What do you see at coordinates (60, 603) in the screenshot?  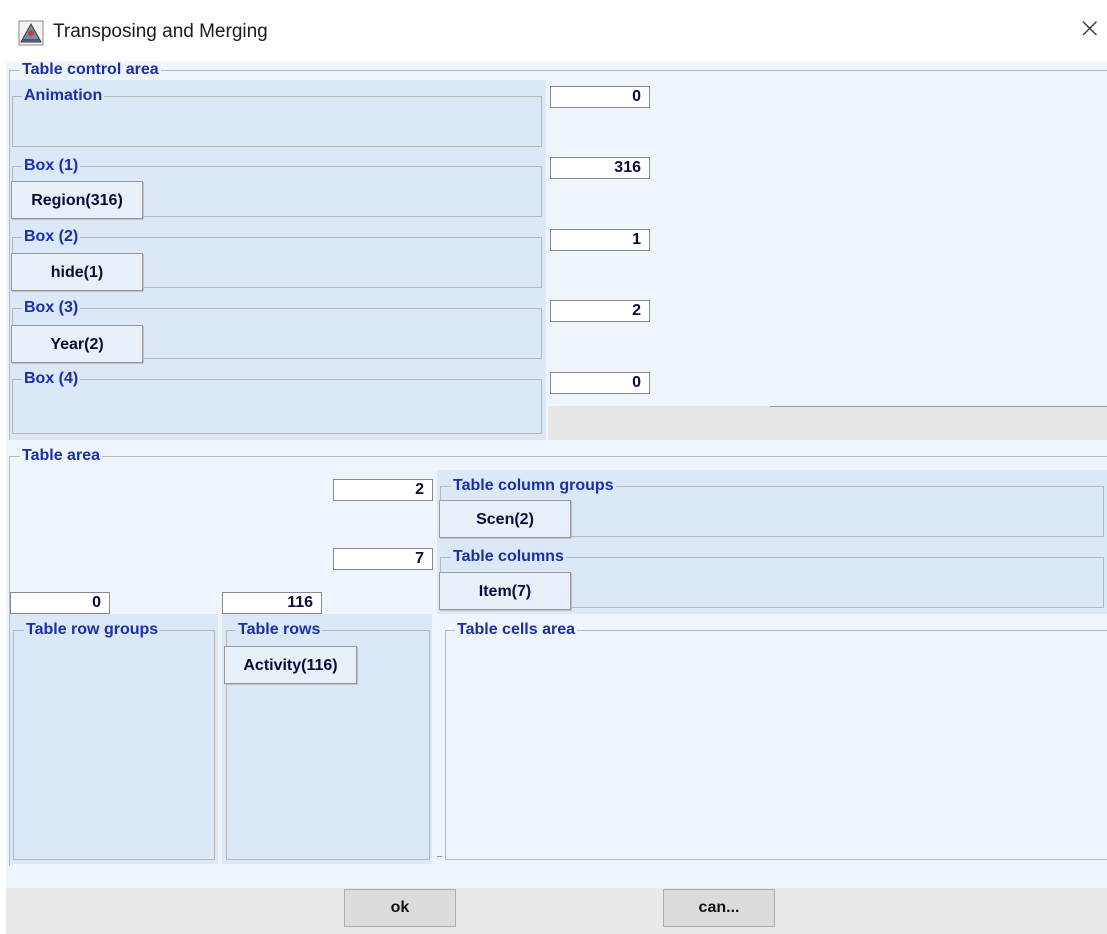 I see `row-groups-count-field: 0` at bounding box center [60, 603].